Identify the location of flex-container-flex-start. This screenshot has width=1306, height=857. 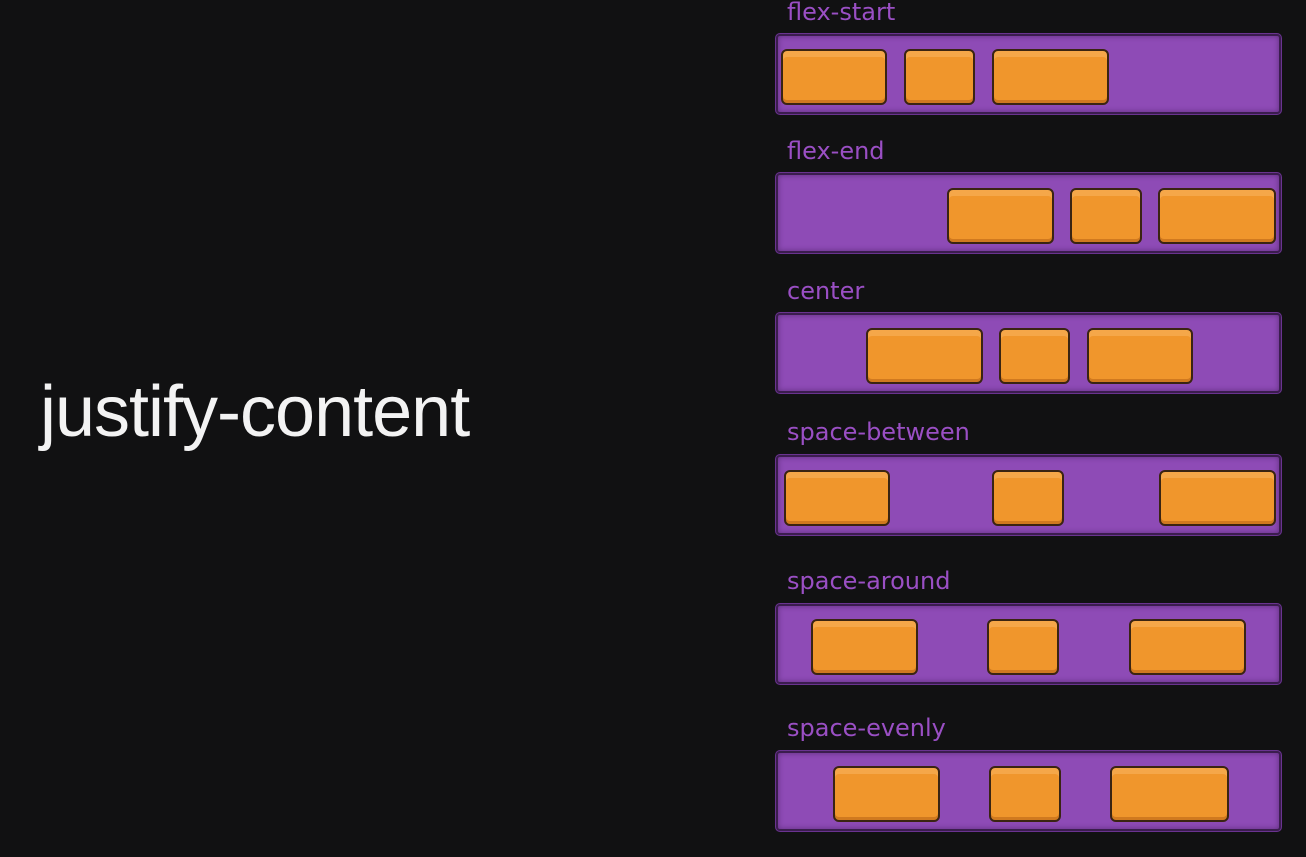
(1028, 74).